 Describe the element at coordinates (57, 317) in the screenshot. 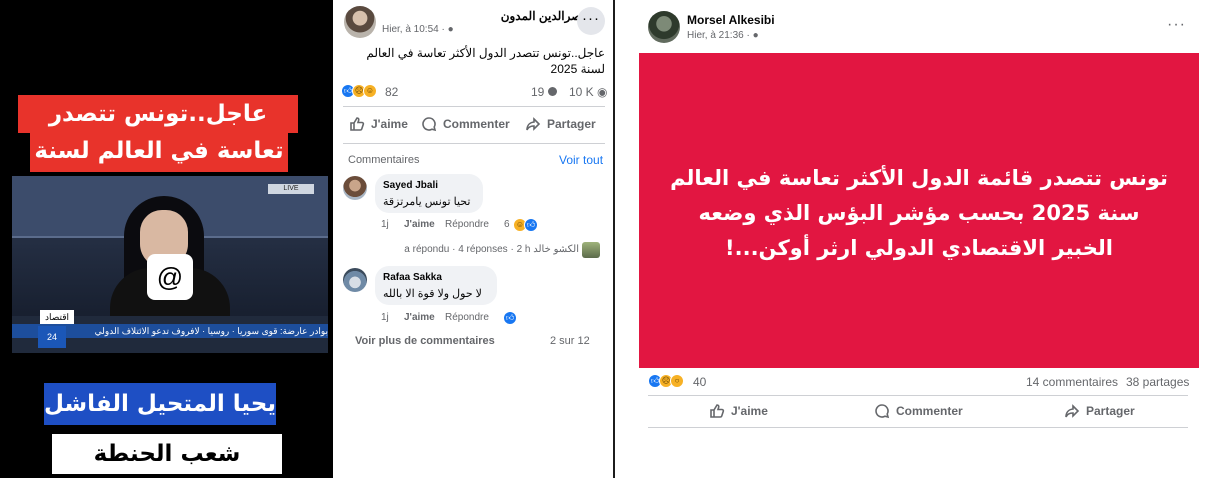

I see `channel-tag: اقتصاد` at that location.